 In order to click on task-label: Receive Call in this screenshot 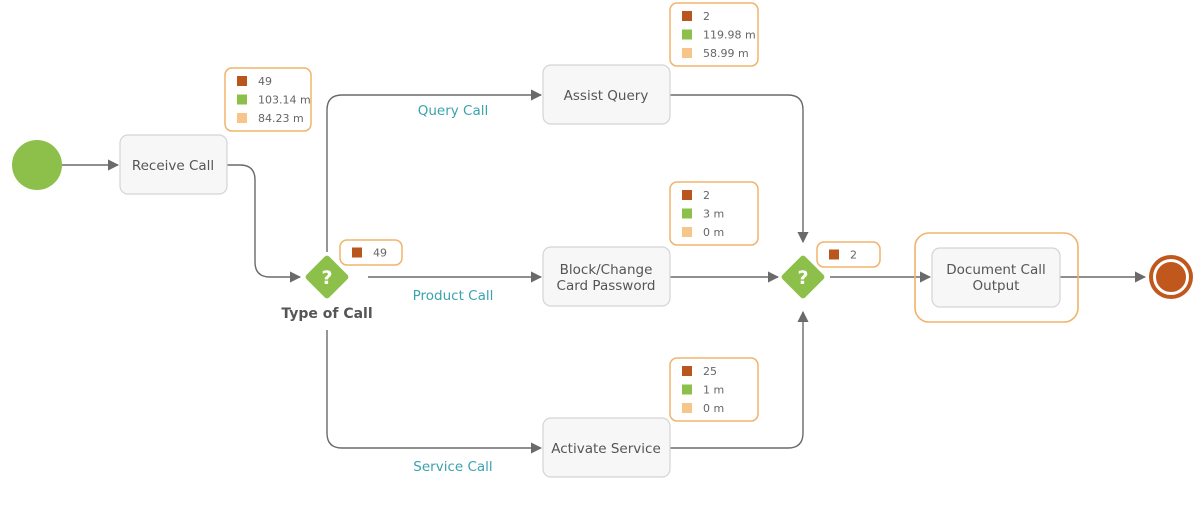, I will do `click(173, 166)`.